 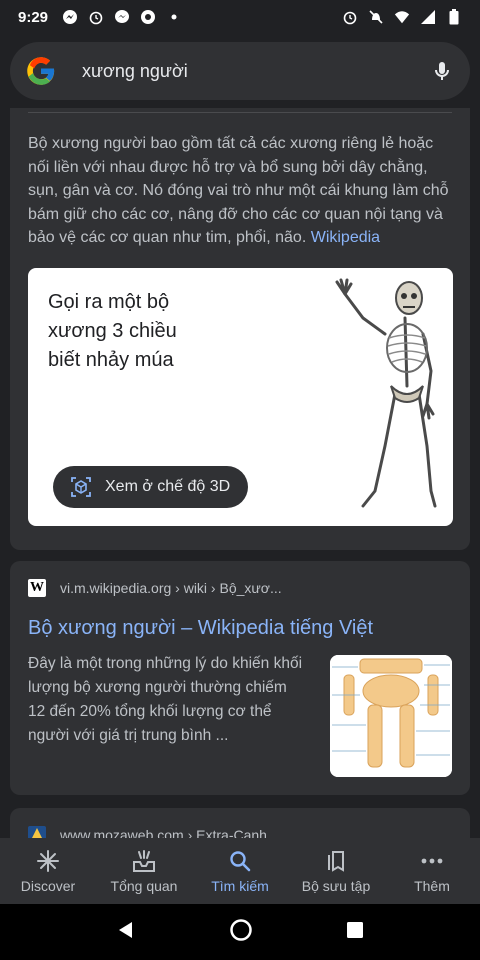 I want to click on nav-label: Discover, so click(x=48, y=886).